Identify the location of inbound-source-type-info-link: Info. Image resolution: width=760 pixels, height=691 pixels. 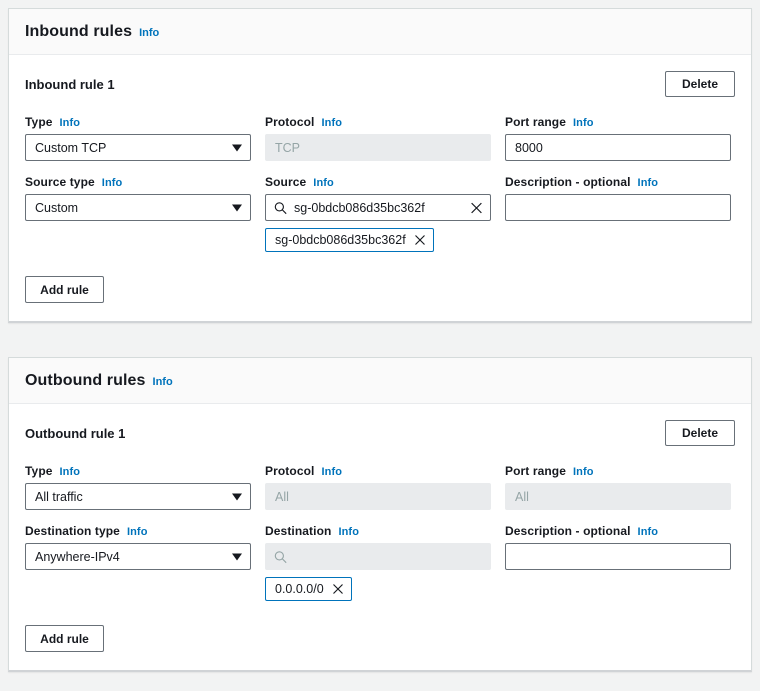
(112, 183).